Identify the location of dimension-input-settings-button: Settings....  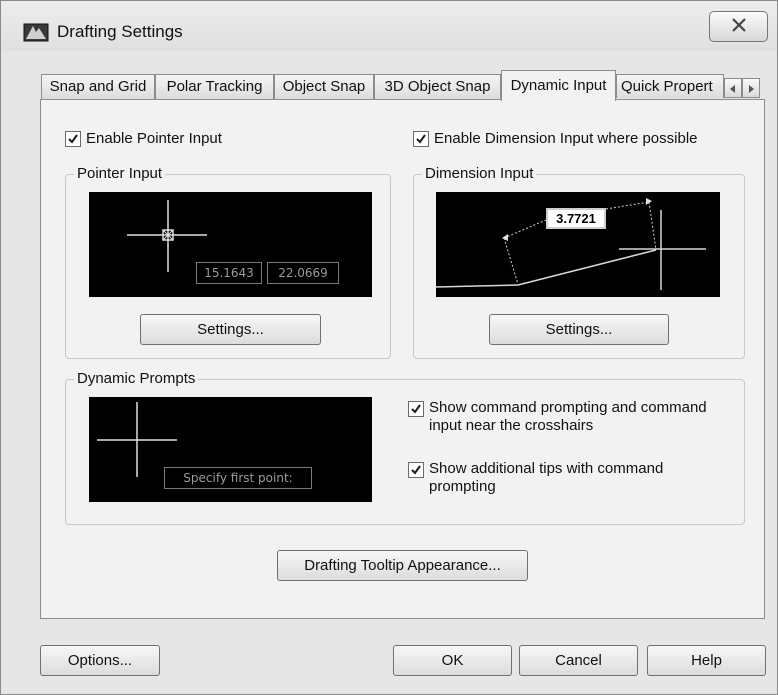
(579, 329).